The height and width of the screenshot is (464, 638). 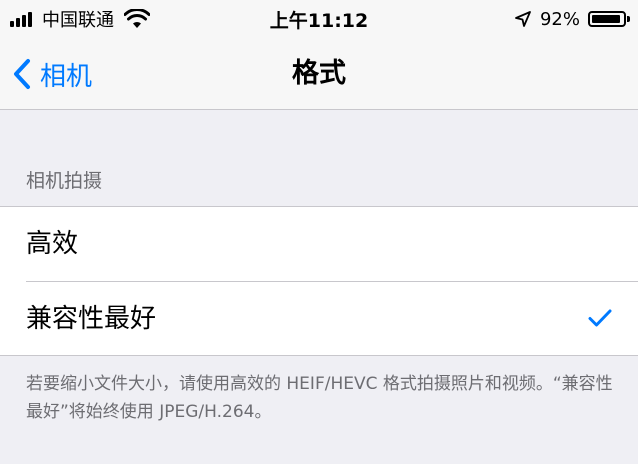 What do you see at coordinates (64, 181) in the screenshot?
I see `section-header: 相机拍摄` at bounding box center [64, 181].